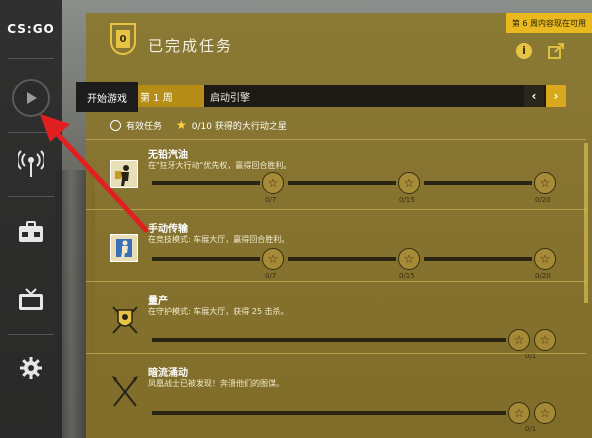 The width and height of the screenshot is (592, 438). I want to click on mission-description: 在竞技模式: 车展大厅，赢得回合胜利。, so click(219, 239).